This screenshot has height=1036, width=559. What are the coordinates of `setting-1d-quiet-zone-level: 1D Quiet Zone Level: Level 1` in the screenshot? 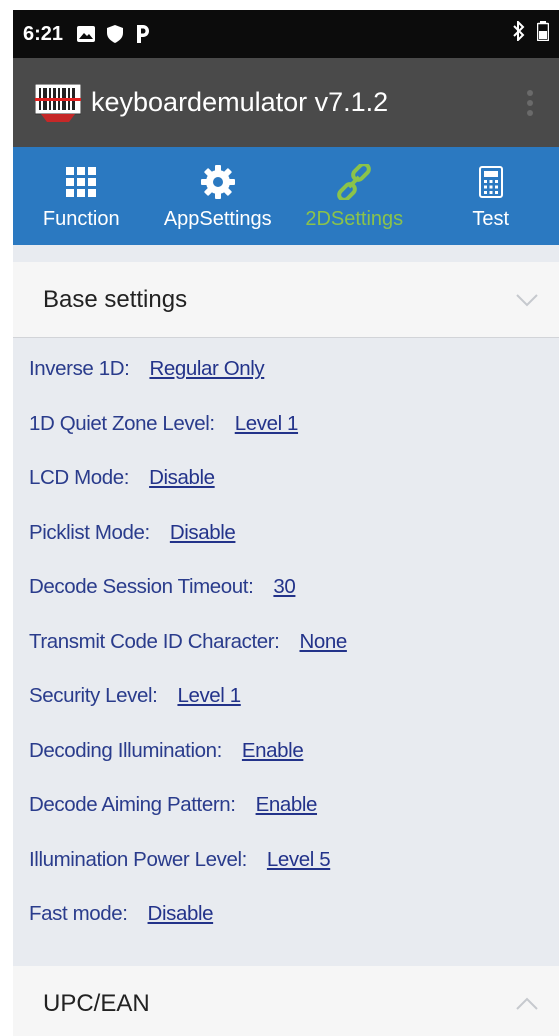 It's located at (286, 424).